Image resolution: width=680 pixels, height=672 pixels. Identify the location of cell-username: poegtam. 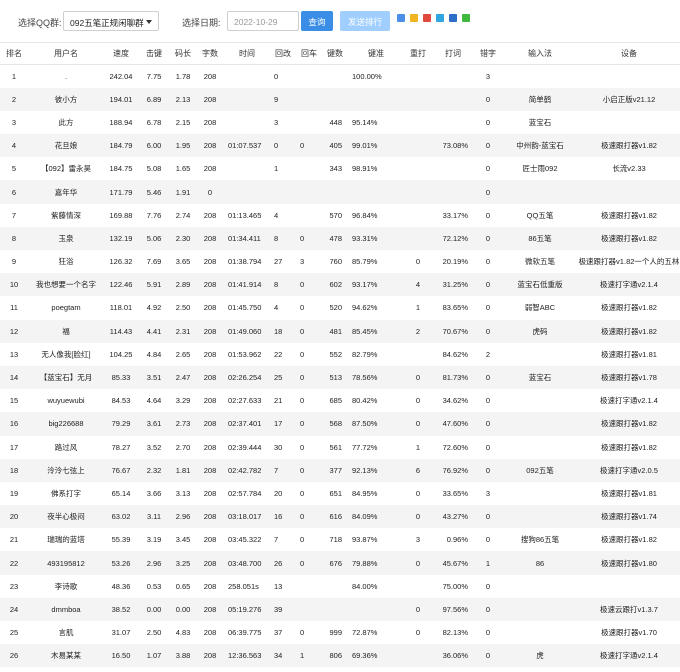
(66, 308).